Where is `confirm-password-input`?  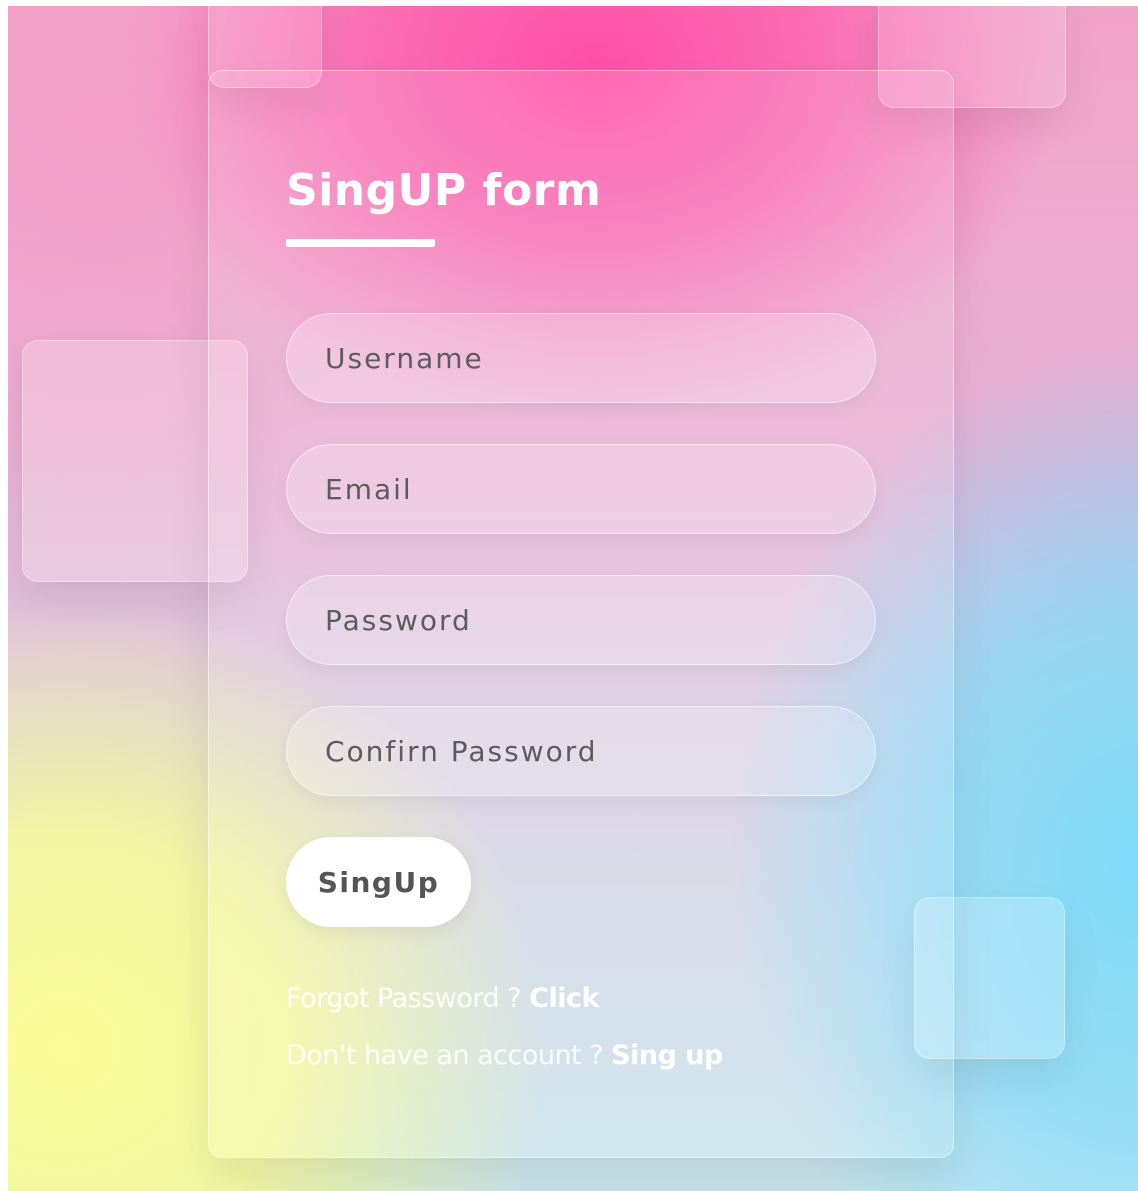 confirm-password-input is located at coordinates (581, 751).